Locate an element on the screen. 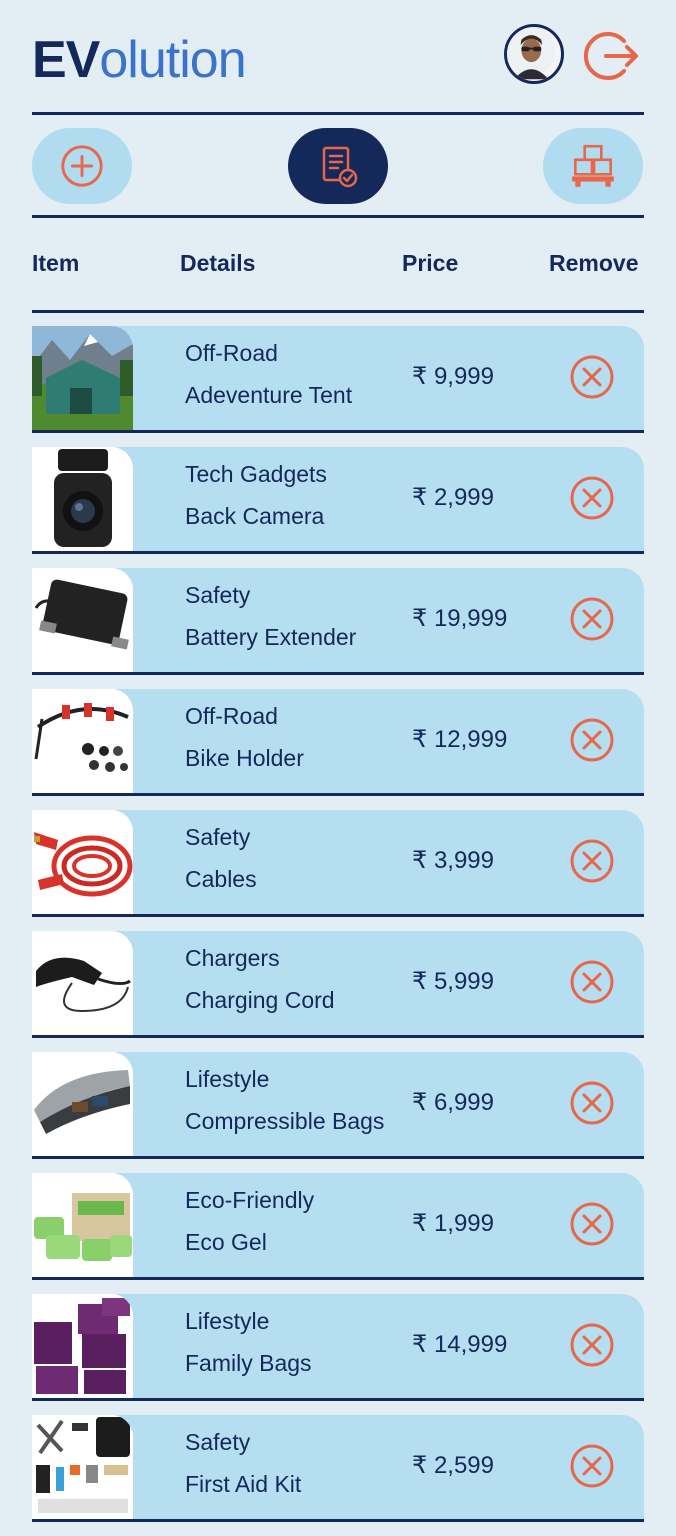 This screenshot has height=1536, width=676. item-category: Chargers is located at coordinates (232, 958).